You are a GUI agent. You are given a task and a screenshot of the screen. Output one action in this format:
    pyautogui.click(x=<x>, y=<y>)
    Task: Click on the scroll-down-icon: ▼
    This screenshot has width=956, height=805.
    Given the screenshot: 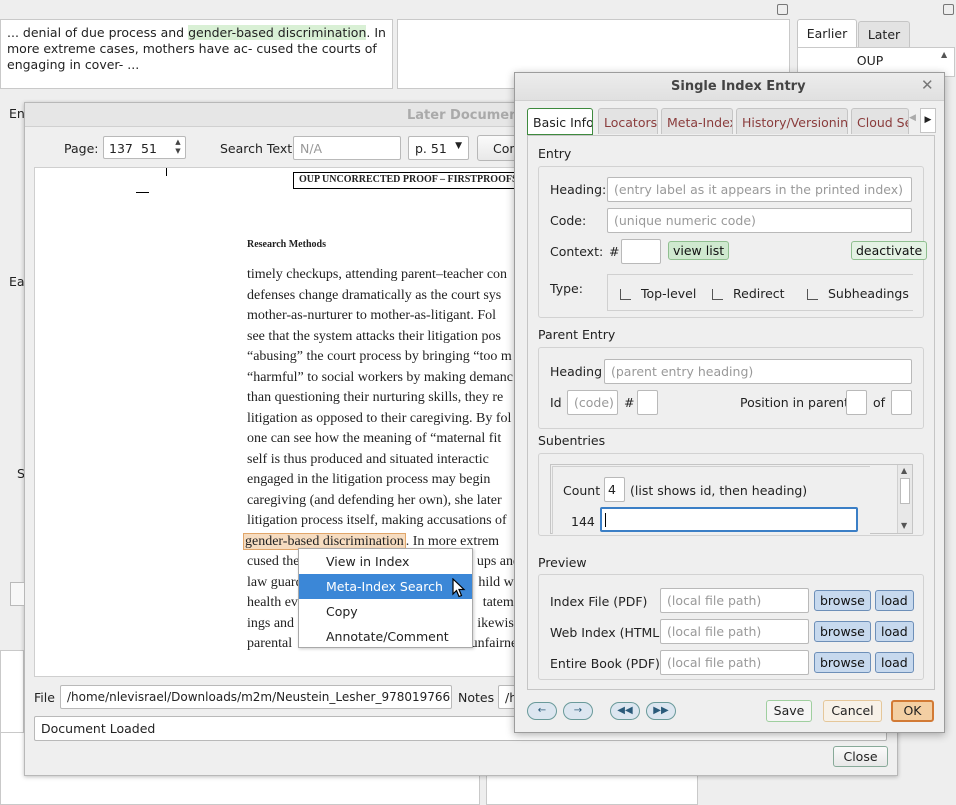 What is the action you would take?
    pyautogui.click(x=904, y=525)
    